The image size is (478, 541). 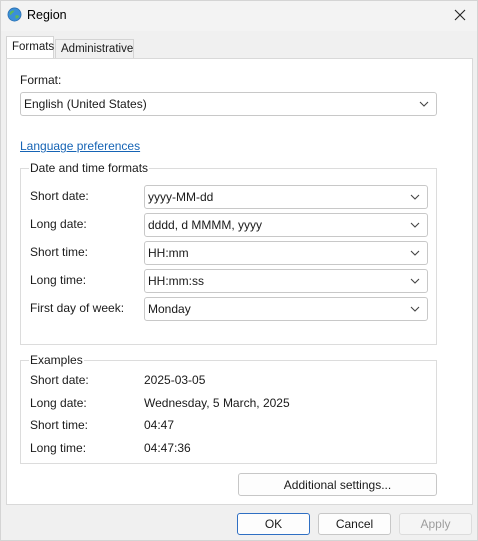 I want to click on short-time-value: HH:mm, so click(x=168, y=253).